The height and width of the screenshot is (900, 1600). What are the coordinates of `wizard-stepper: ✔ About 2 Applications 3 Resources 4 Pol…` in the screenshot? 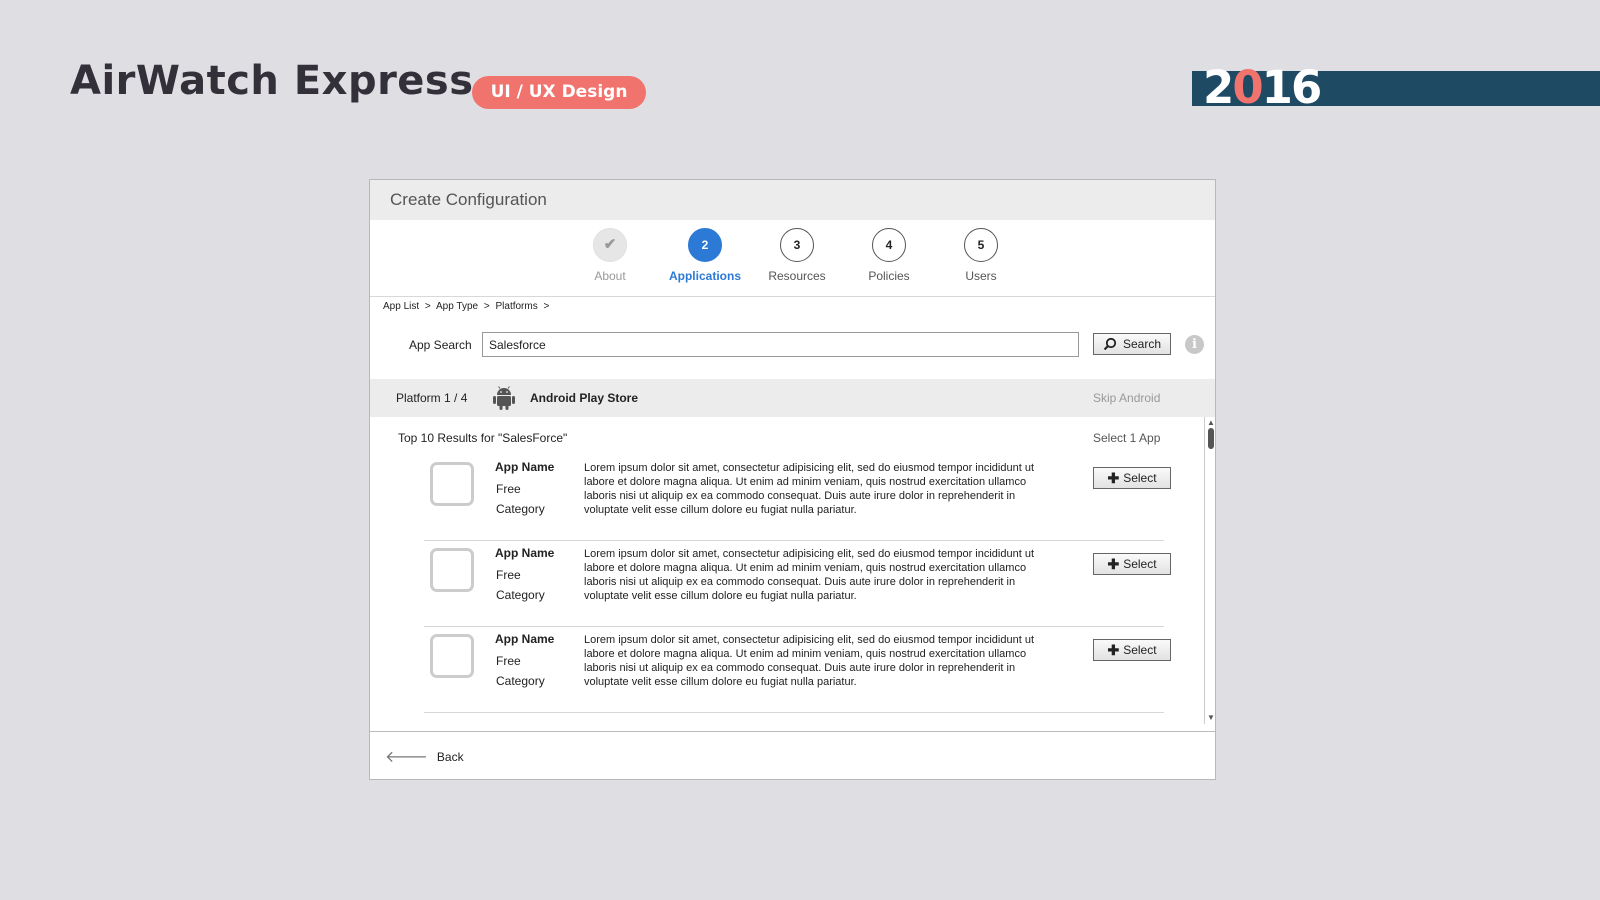 It's located at (792, 258).